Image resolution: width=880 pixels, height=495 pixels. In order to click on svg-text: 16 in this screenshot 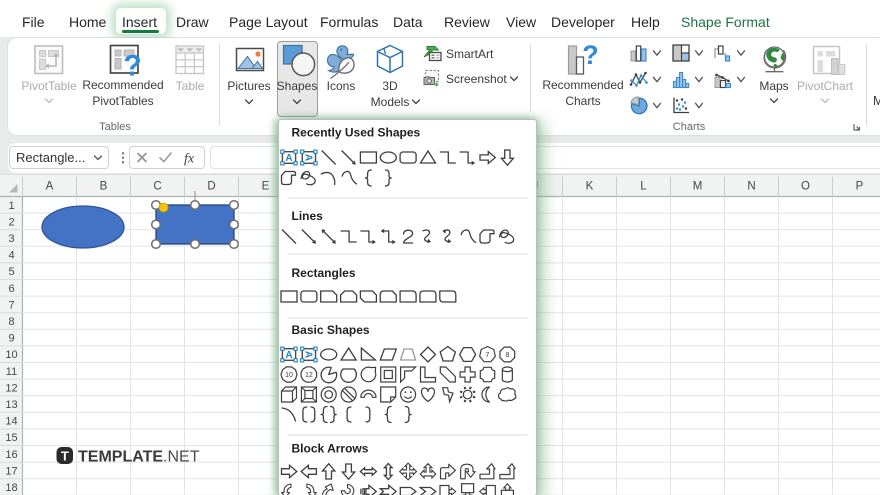, I will do `click(11, 455)`.